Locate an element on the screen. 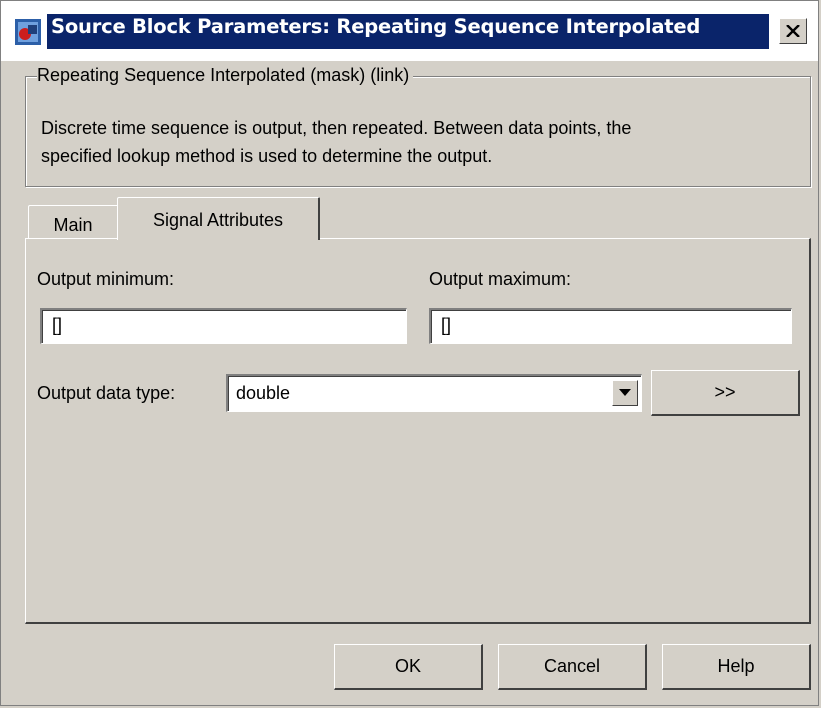  help-button: Help is located at coordinates (736, 667).